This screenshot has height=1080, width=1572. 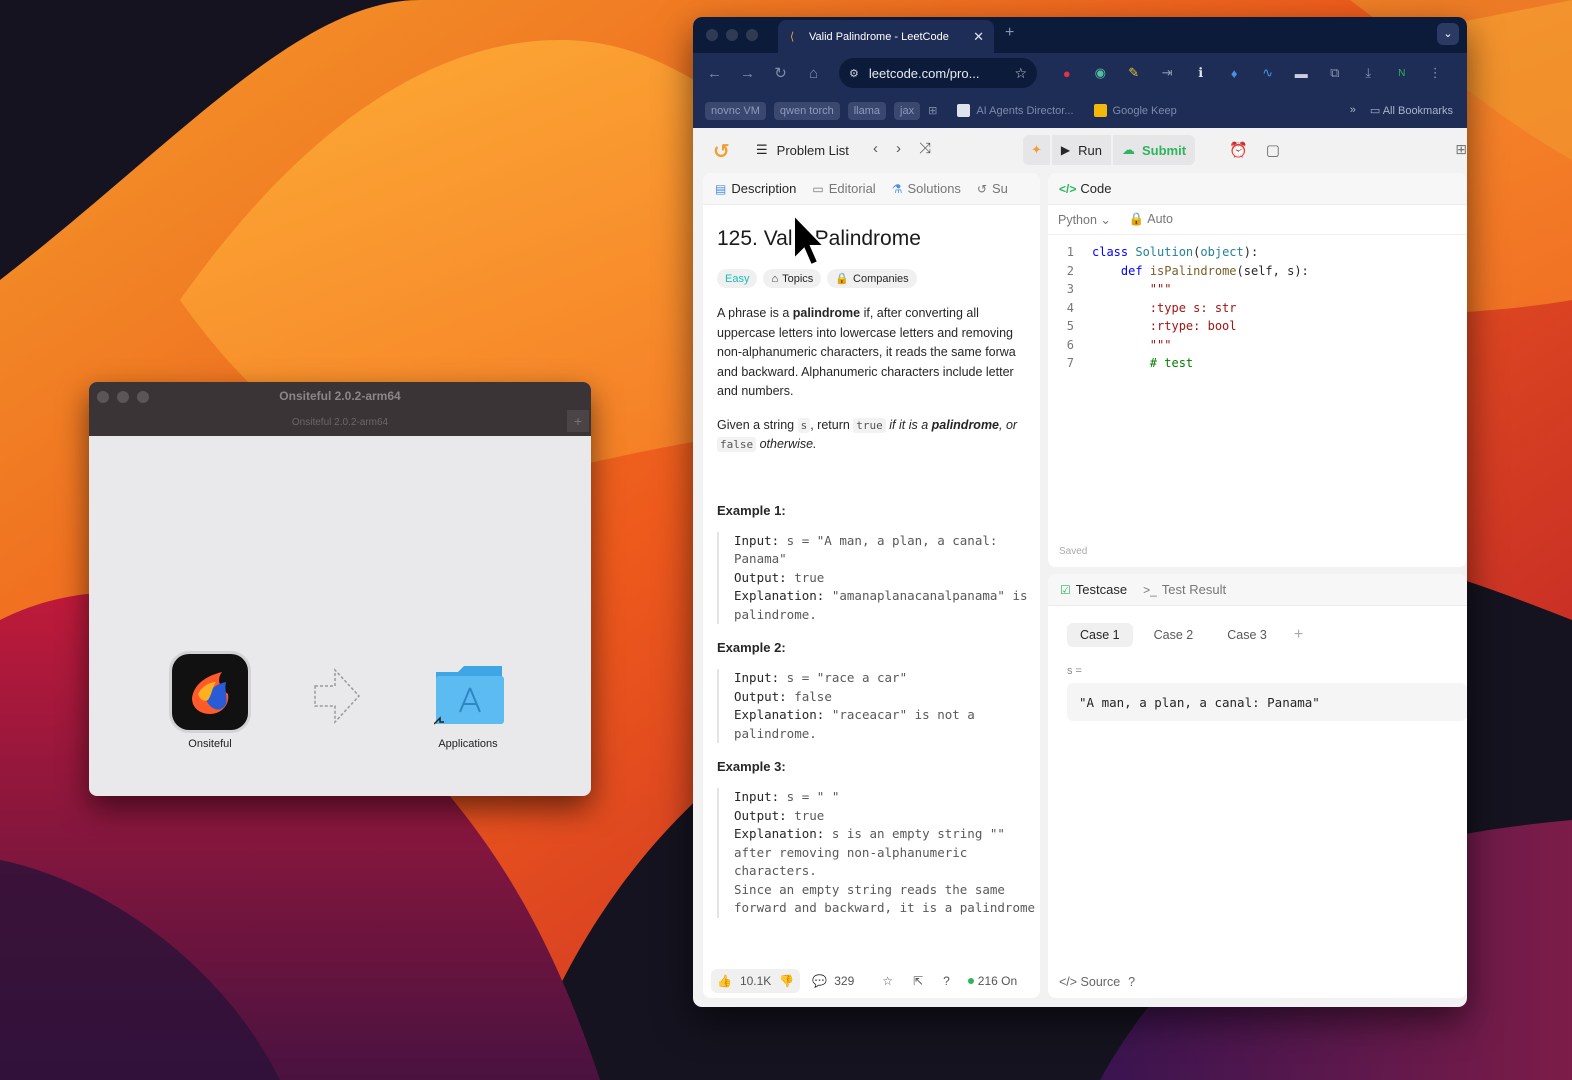 I want to click on thumbs-down-icon: 👎, so click(x=786, y=981).